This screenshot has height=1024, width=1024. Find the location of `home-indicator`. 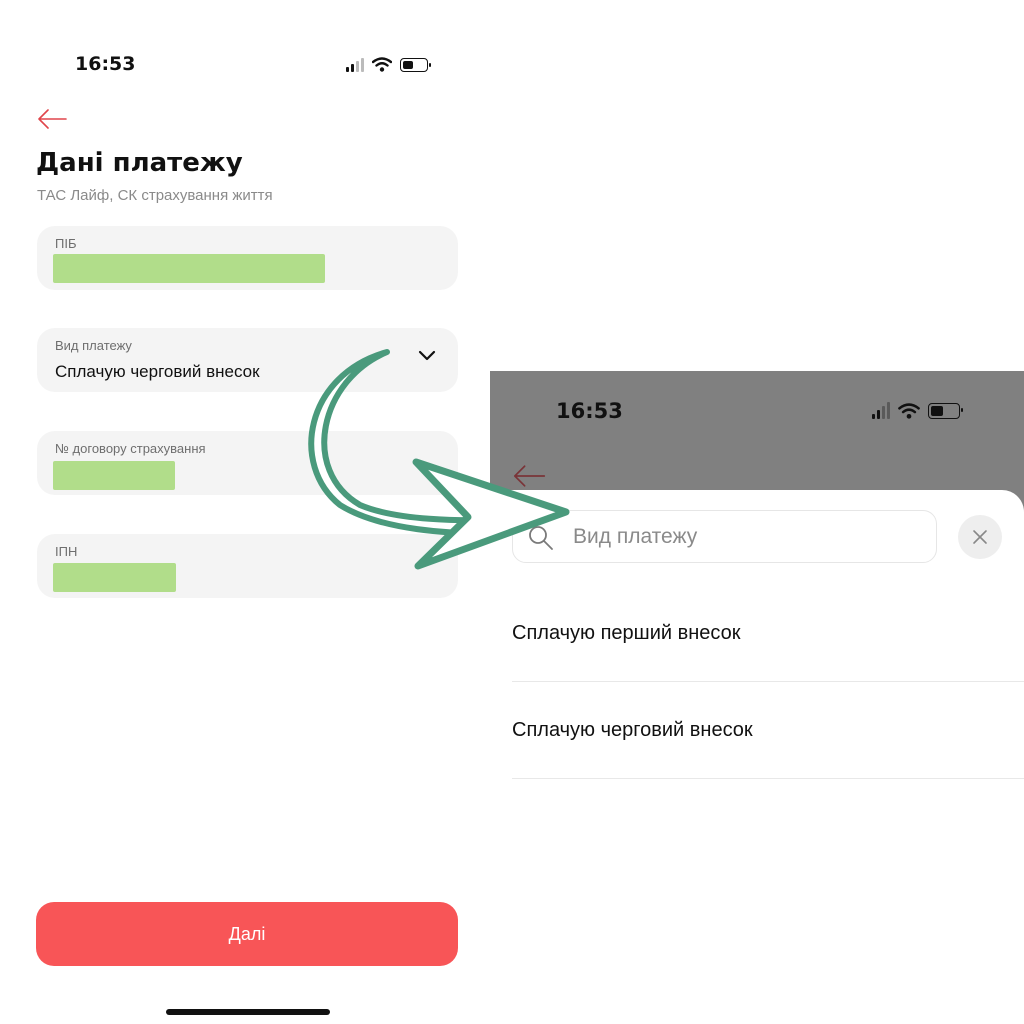

home-indicator is located at coordinates (248, 1012).